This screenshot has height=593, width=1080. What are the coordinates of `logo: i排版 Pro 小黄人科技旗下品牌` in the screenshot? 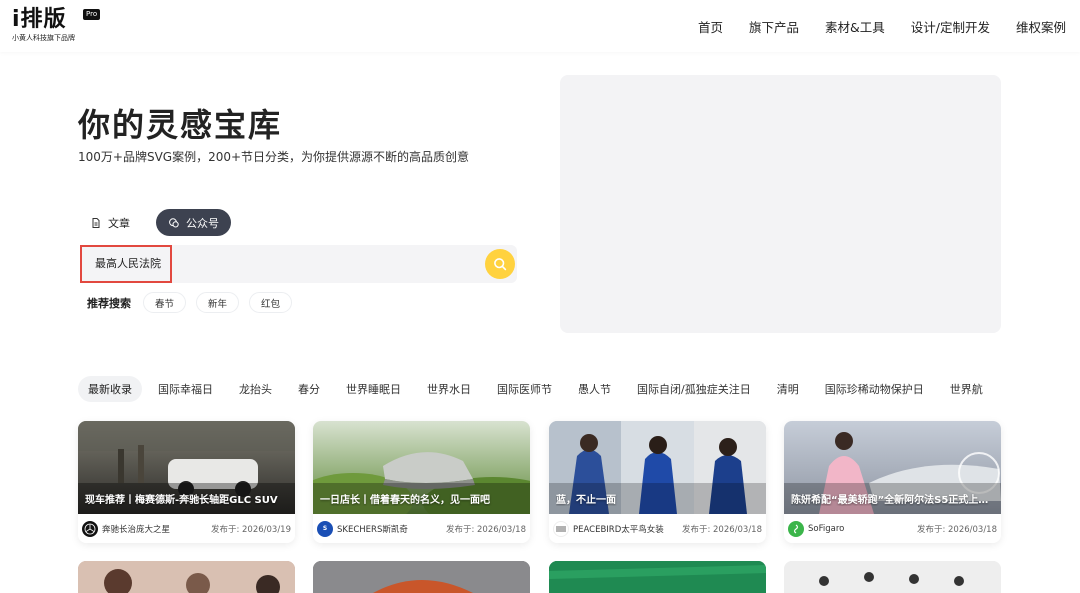 It's located at (56, 25).